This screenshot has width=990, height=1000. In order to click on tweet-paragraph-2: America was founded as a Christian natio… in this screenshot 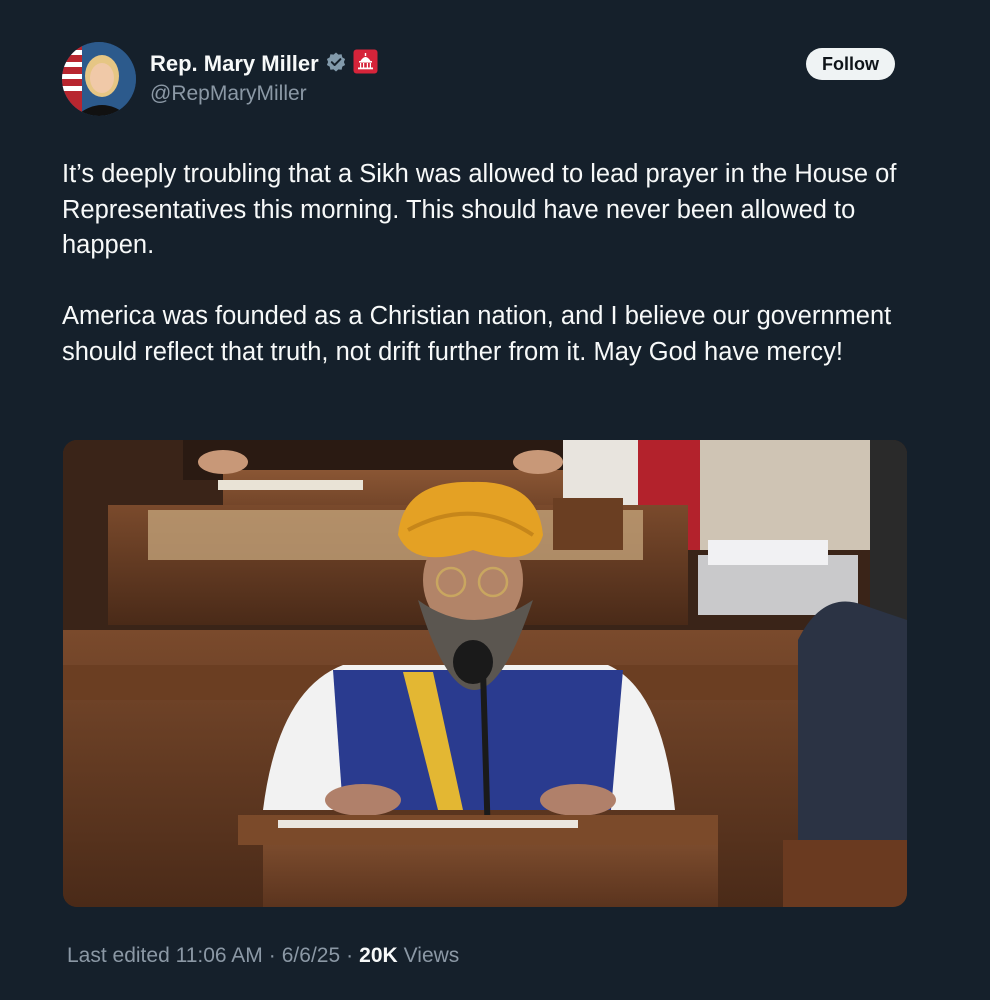, I will do `click(477, 334)`.